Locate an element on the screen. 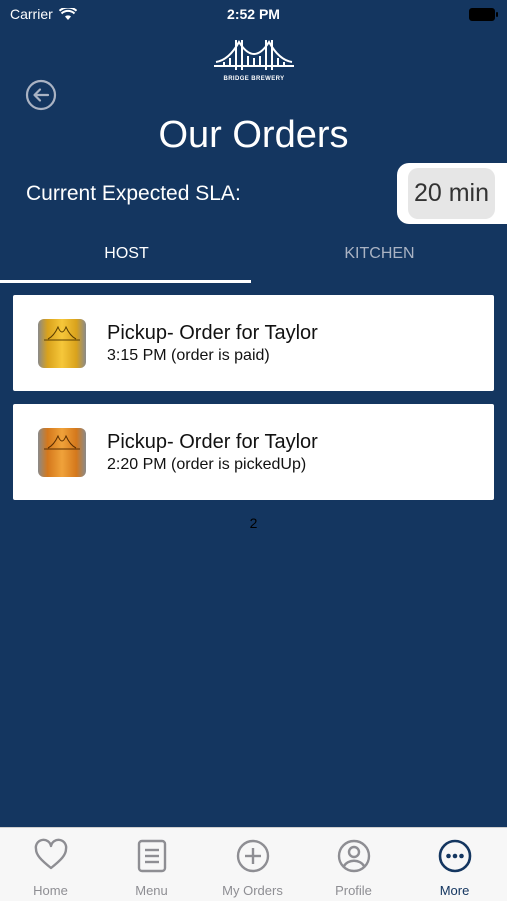 Image resolution: width=507 pixels, height=901 pixels. user-circle-icon is located at coordinates (354, 856).